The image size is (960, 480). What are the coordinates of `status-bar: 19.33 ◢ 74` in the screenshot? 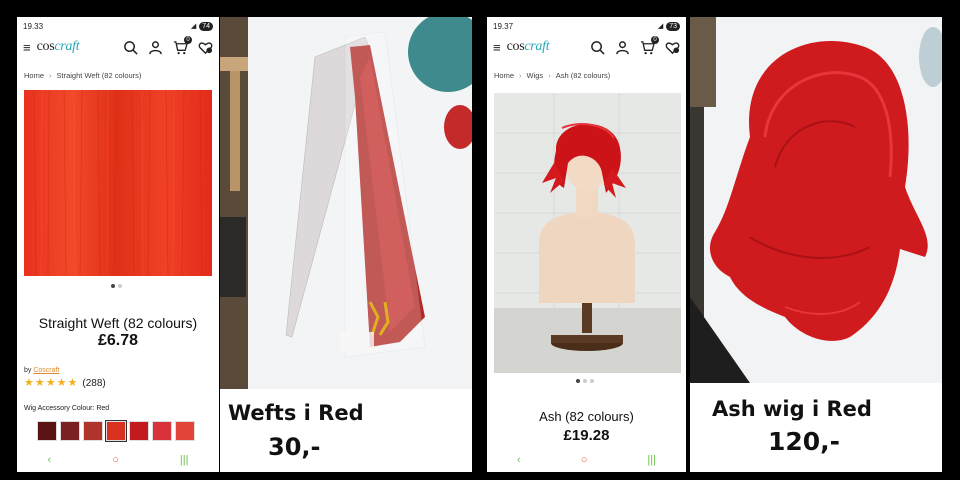 It's located at (118, 26).